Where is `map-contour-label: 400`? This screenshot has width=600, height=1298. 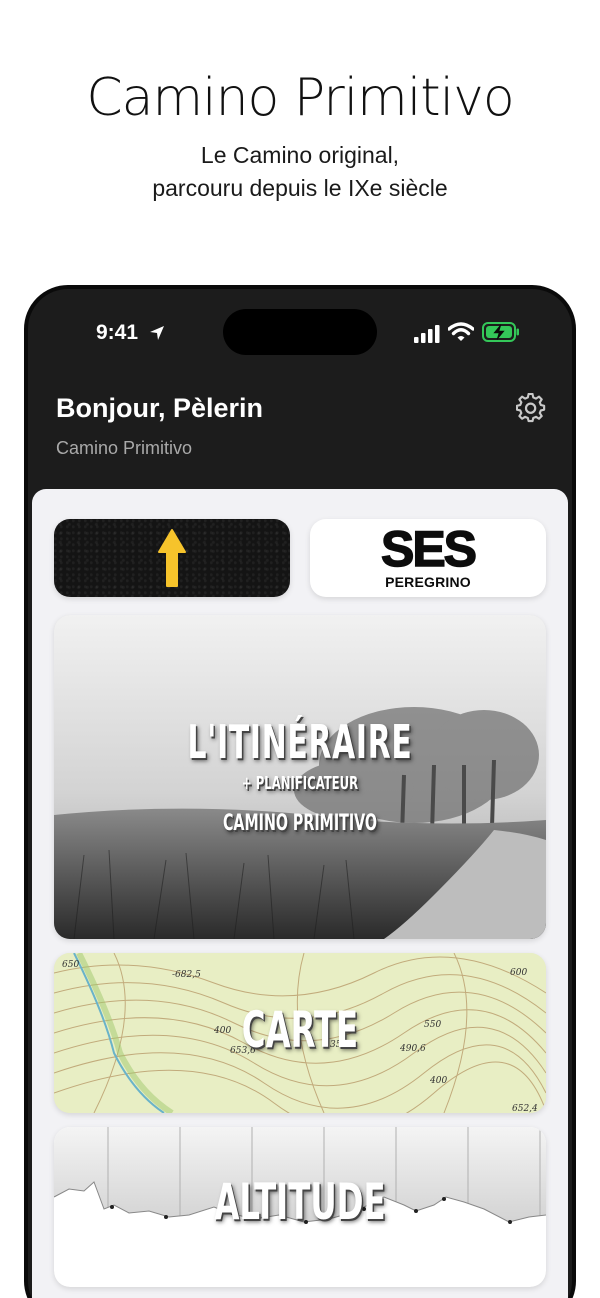 map-contour-label: 400 is located at coordinates (438, 1081).